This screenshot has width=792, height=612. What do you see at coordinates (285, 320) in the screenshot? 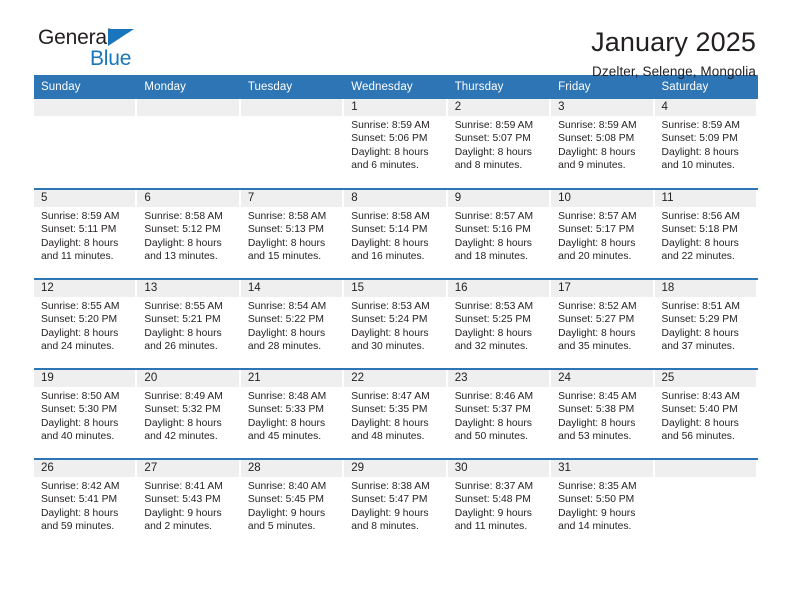
I see `sunset-text: Sunset: 5:22 PM` at bounding box center [285, 320].